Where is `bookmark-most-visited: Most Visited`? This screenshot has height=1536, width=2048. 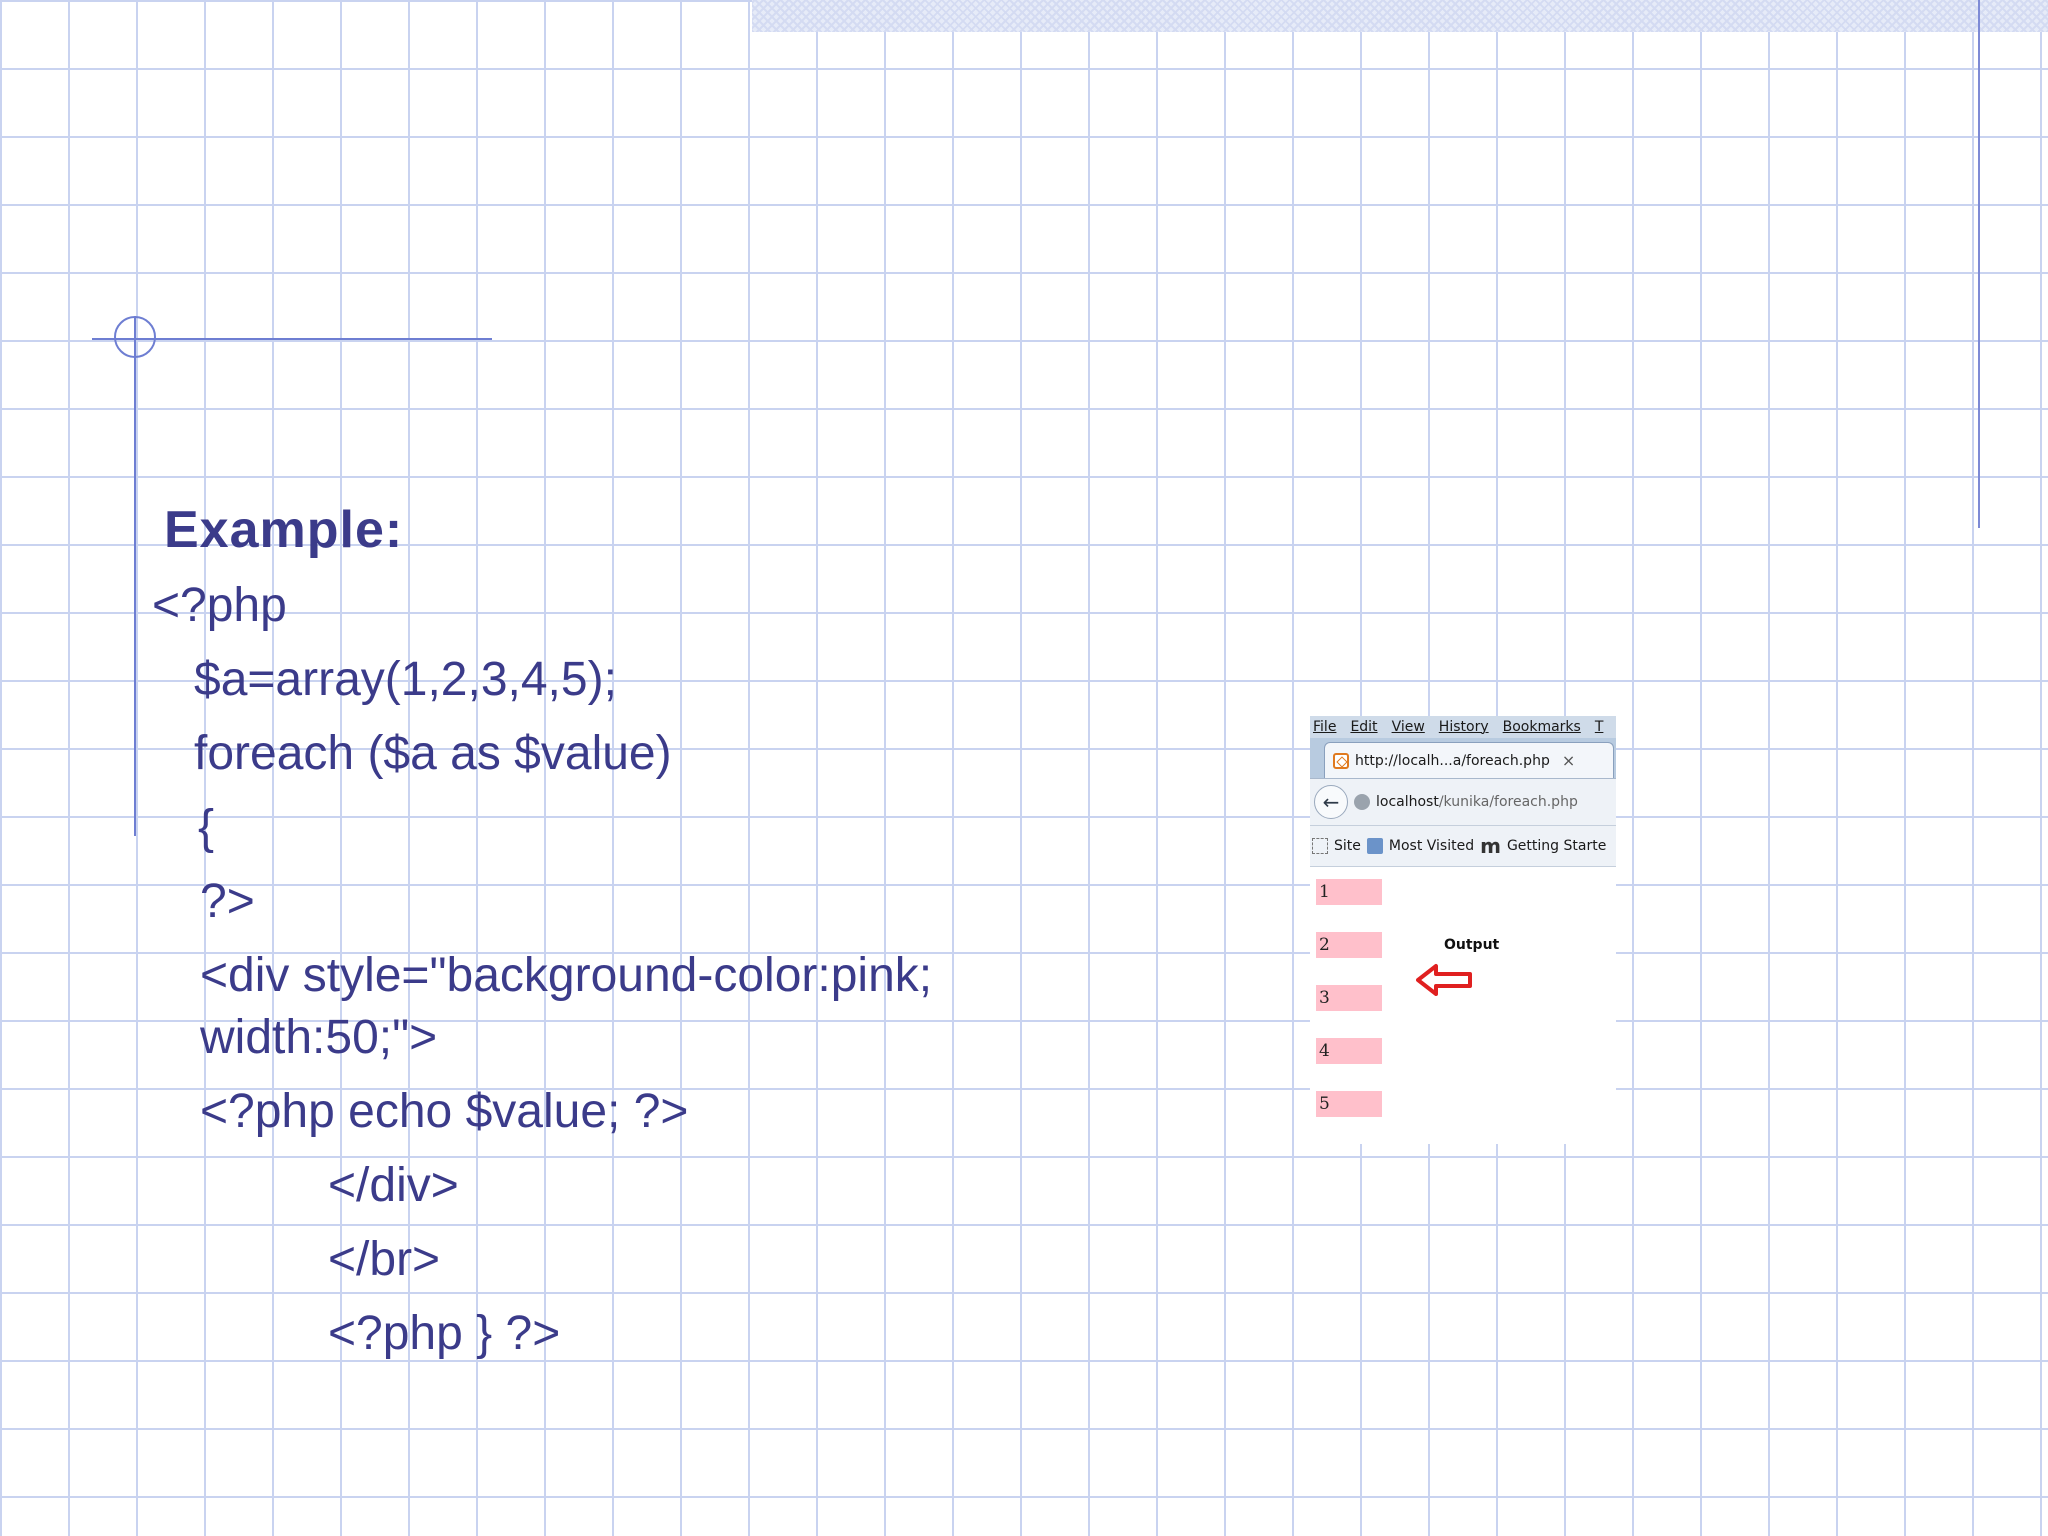 bookmark-most-visited: Most Visited is located at coordinates (1431, 846).